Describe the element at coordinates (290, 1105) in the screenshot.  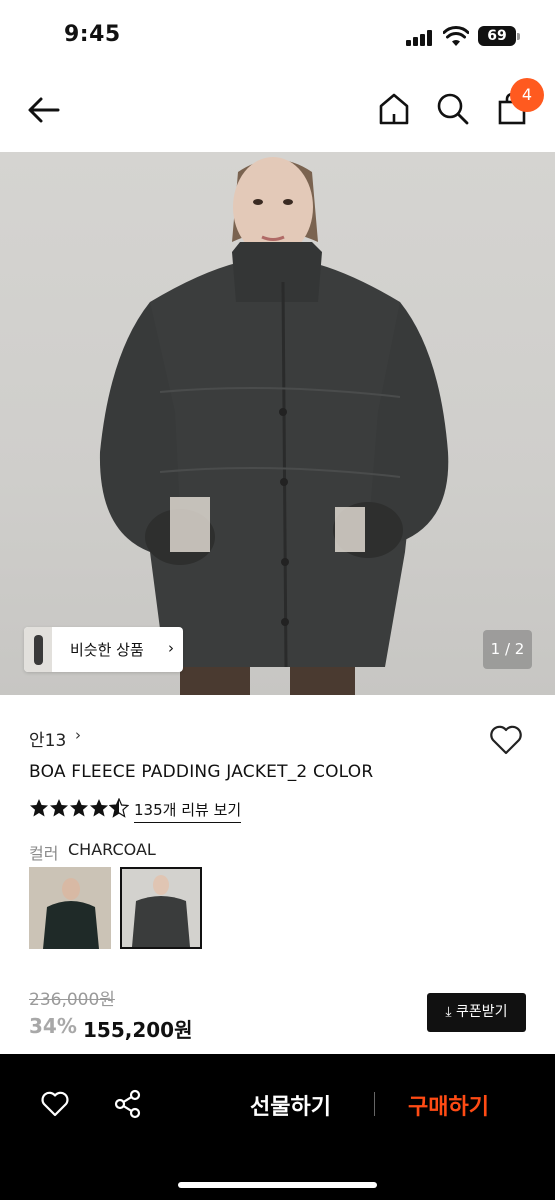
I see `gift-button: 선물하기` at that location.